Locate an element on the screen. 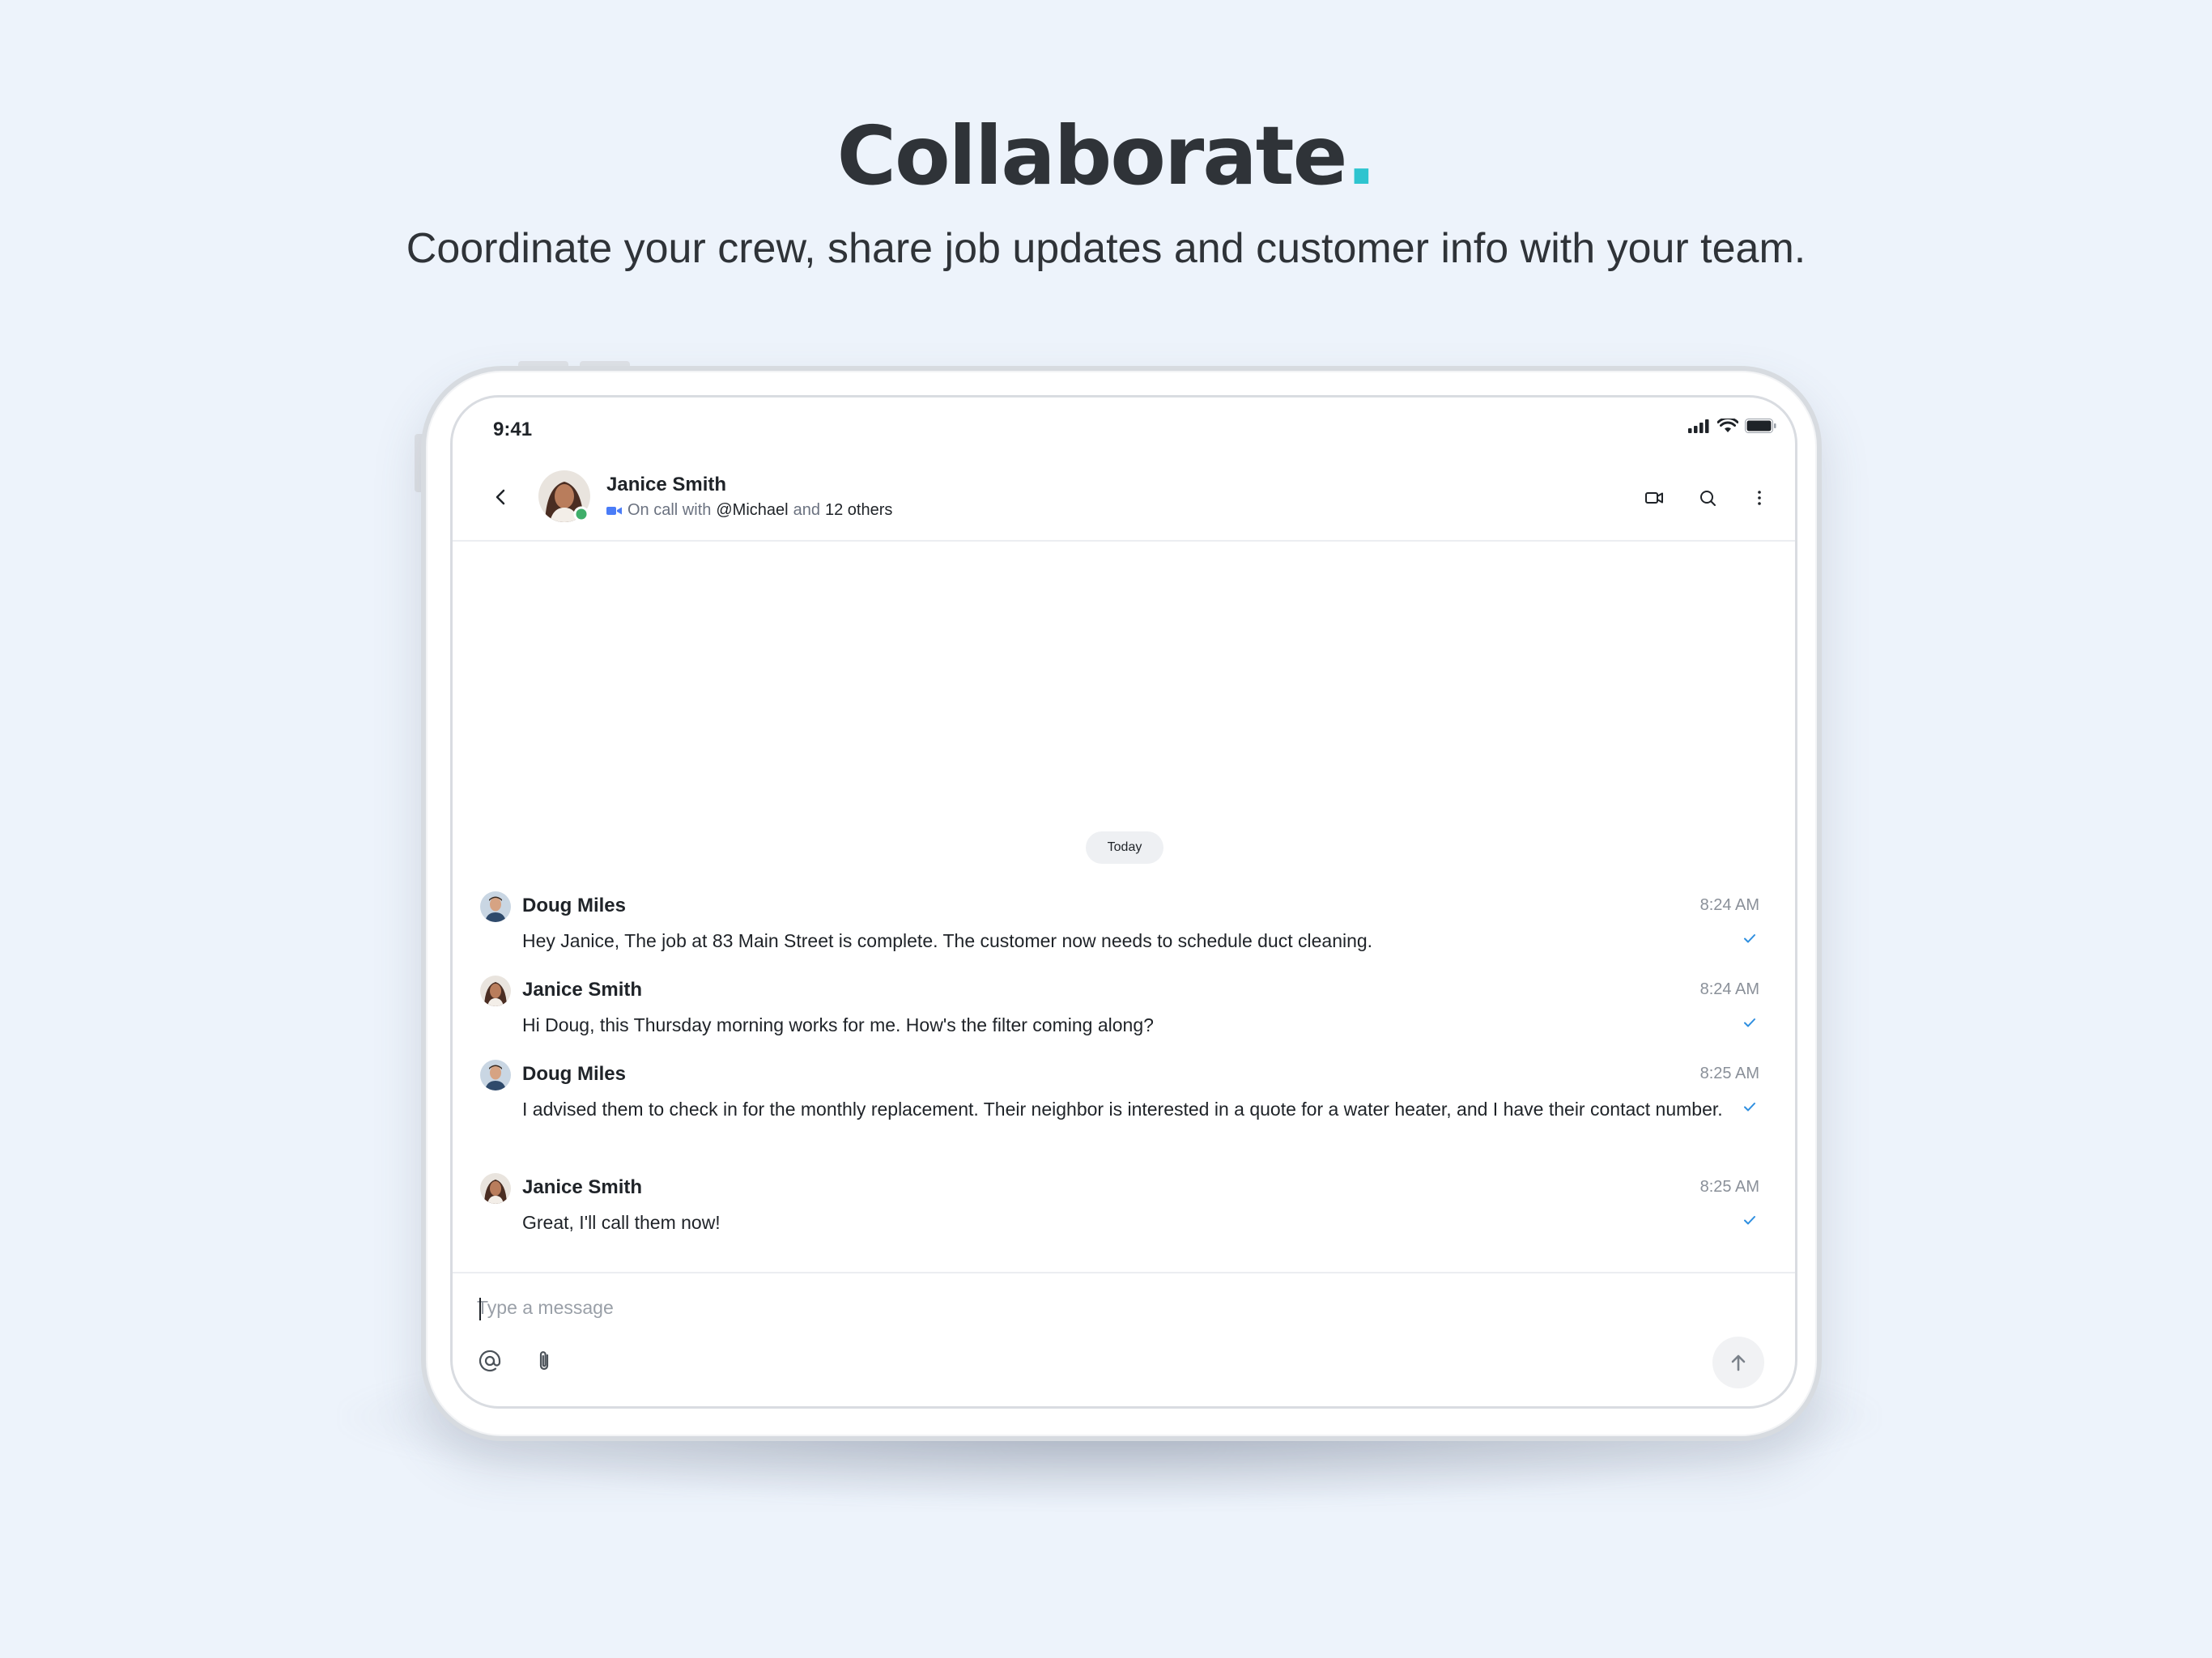 Image resolution: width=2212 pixels, height=1658 pixels. send-arrow-icon is located at coordinates (1739, 1362).